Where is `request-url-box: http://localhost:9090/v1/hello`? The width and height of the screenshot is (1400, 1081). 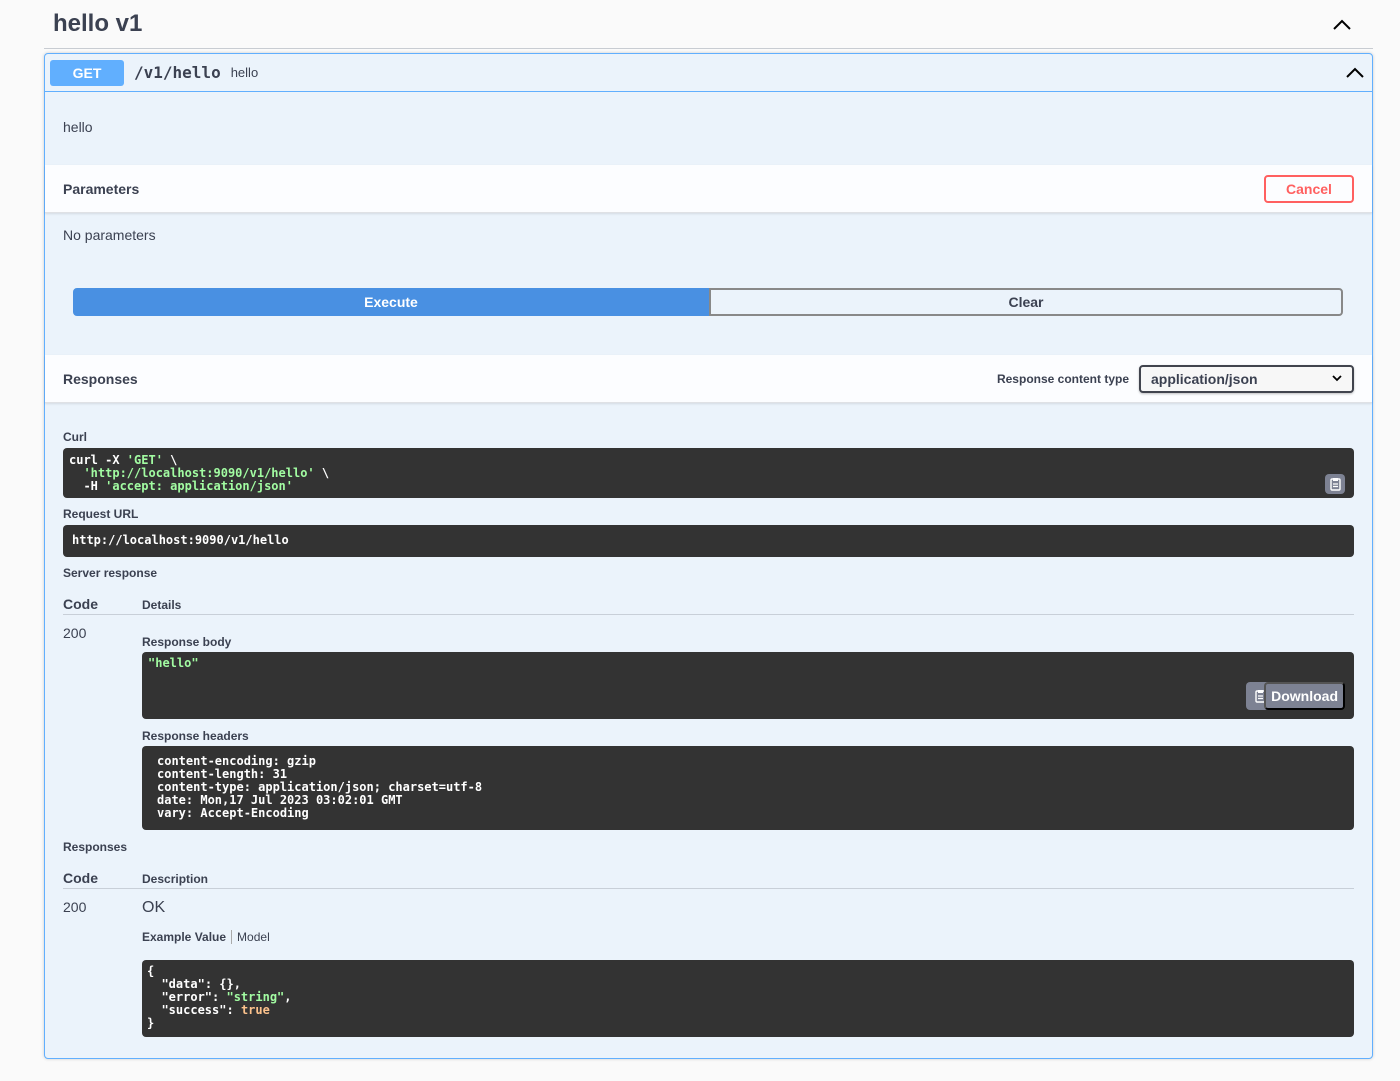 request-url-box: http://localhost:9090/v1/hello is located at coordinates (708, 541).